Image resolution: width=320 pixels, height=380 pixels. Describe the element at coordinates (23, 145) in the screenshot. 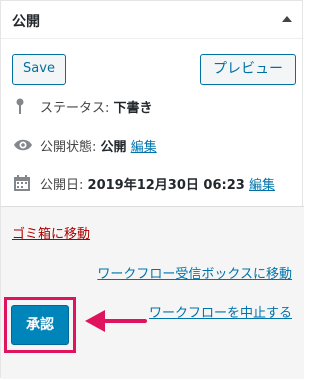

I see `eye-icon` at that location.